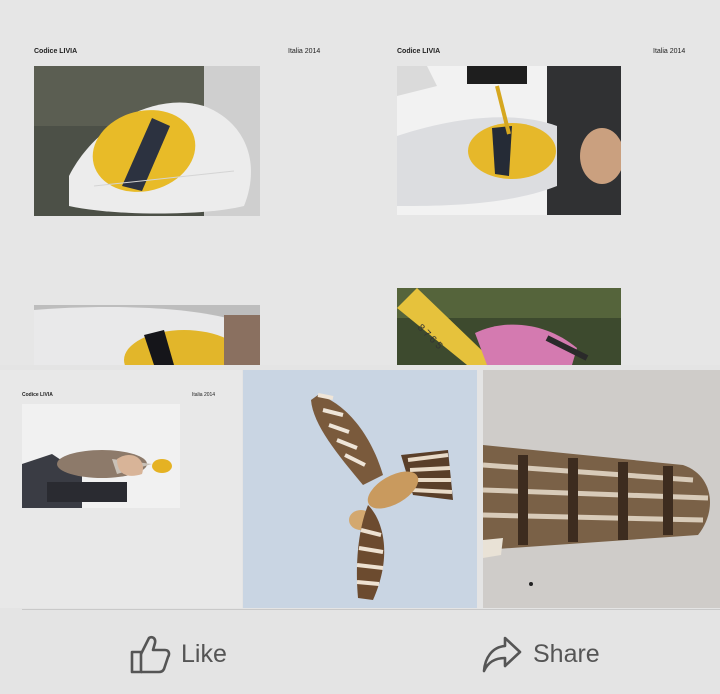 The image size is (720, 694). I want to click on action-bar-divider, so click(371, 609).